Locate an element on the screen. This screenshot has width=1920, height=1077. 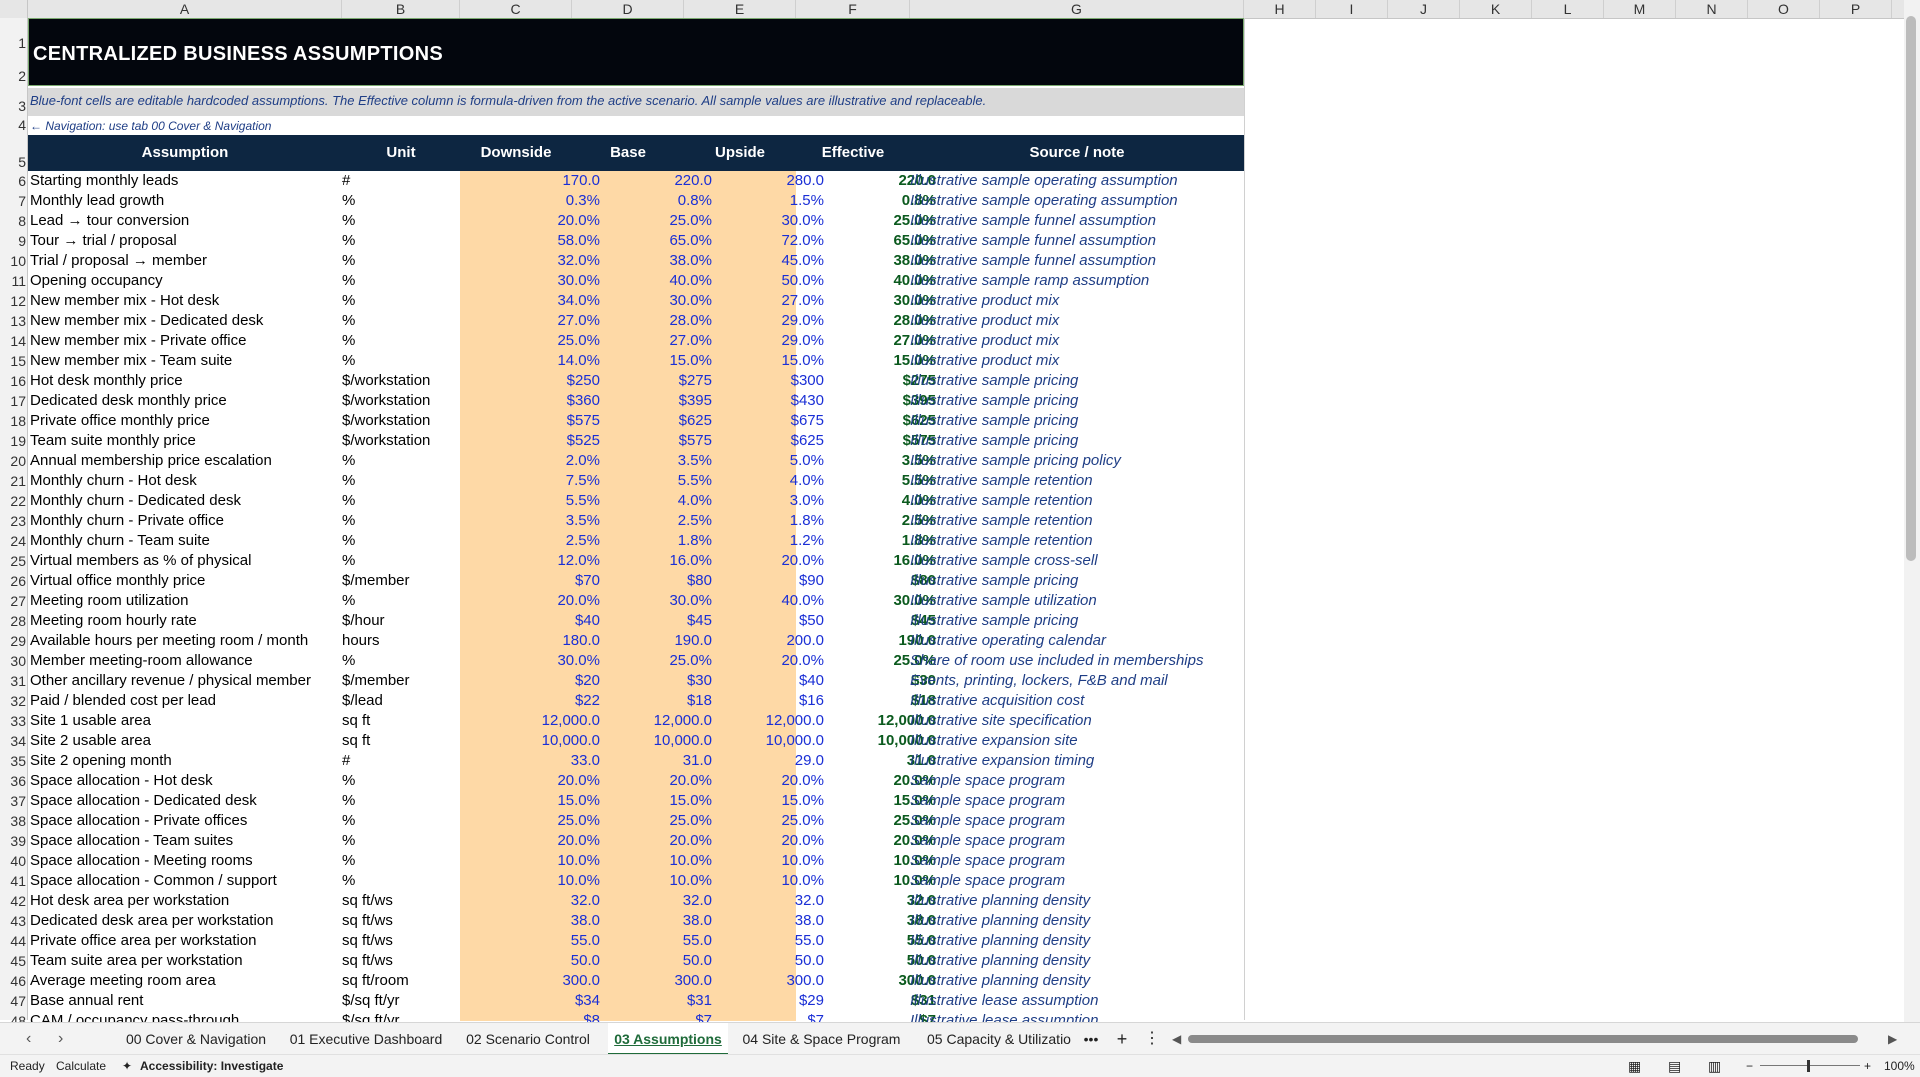
header-upside: Upside is located at coordinates (740, 153).